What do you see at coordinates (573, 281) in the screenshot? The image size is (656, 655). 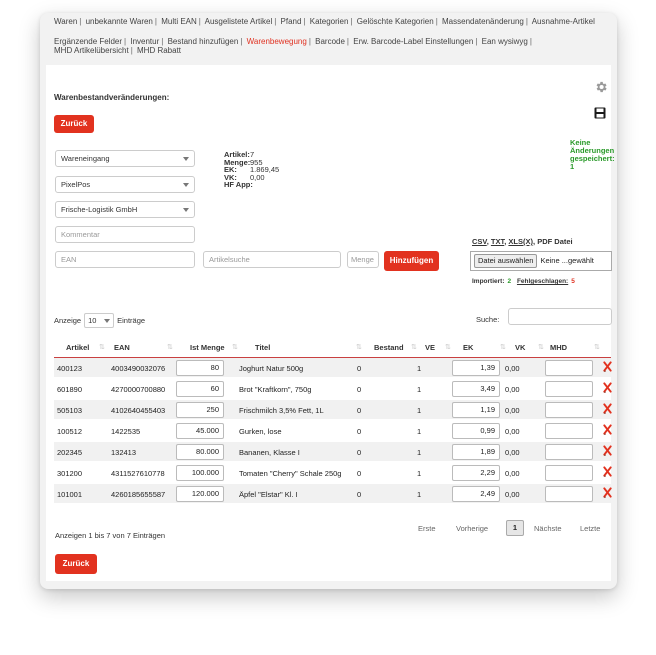 I see `failed-count: 5` at bounding box center [573, 281].